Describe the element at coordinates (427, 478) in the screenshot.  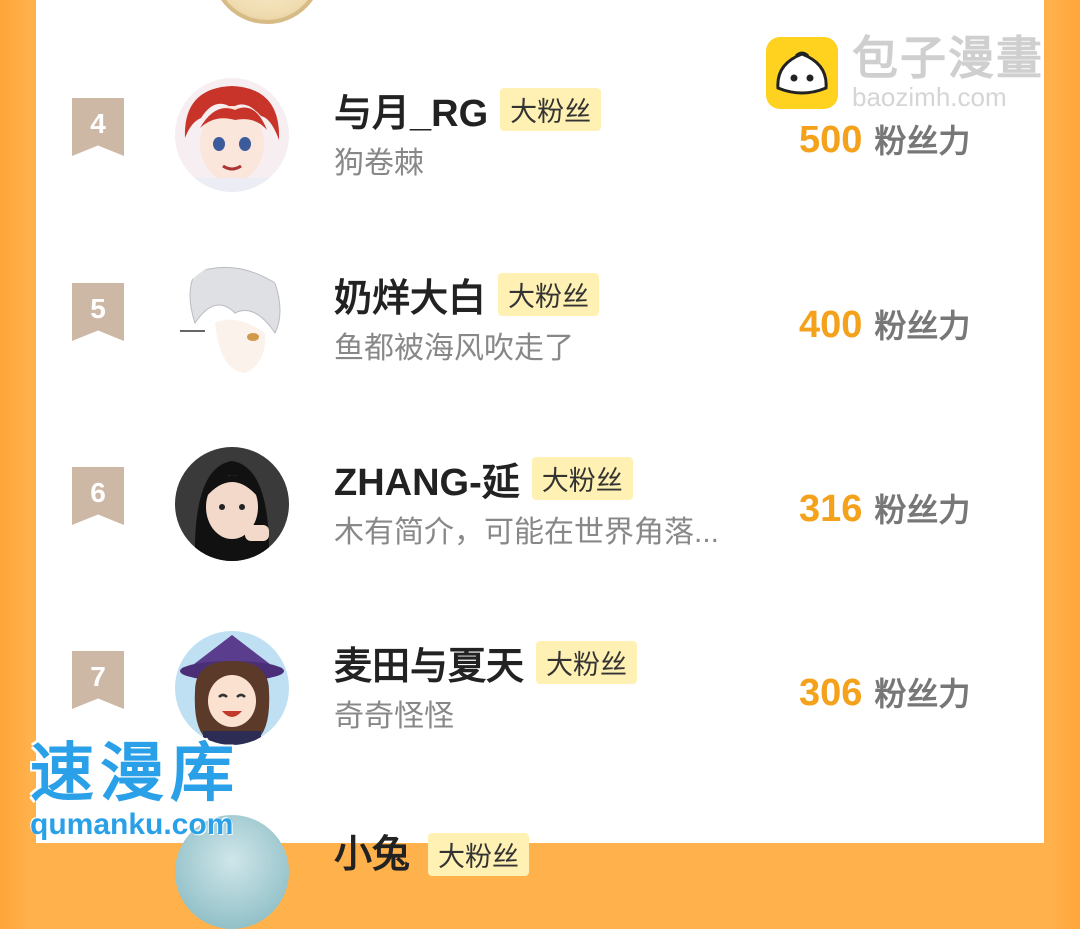
I see `user-name: ZHANG-延` at that location.